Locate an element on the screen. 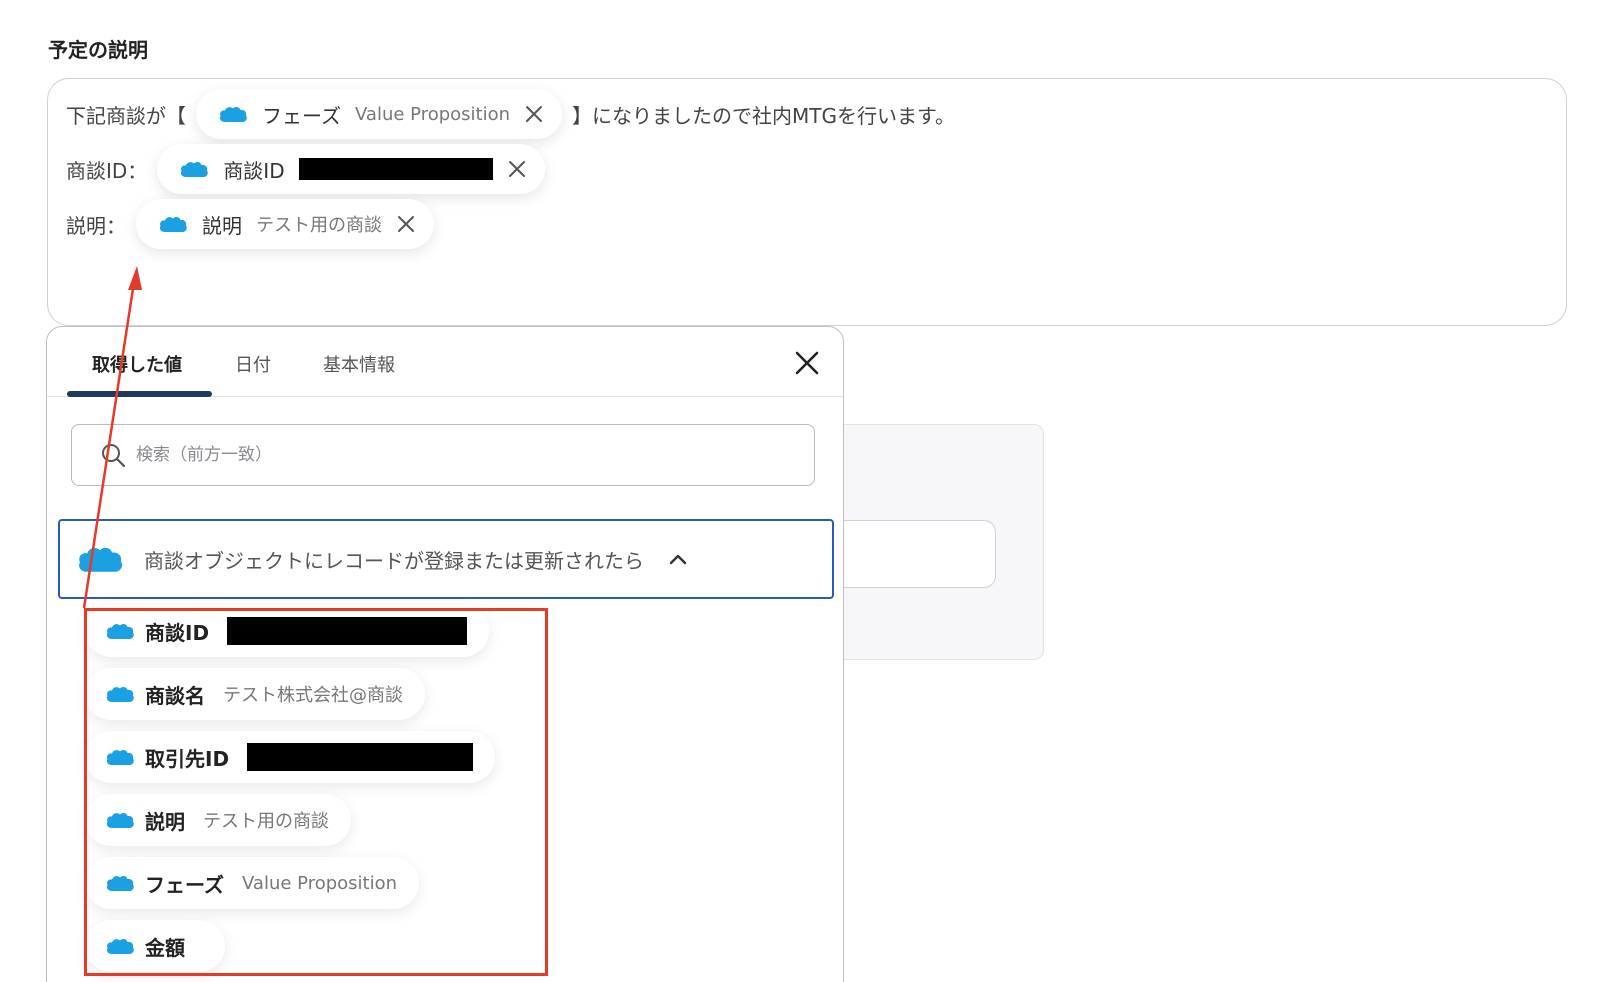  editor-line: 説明： 説明 テスト用の商談 is located at coordinates (255, 224).